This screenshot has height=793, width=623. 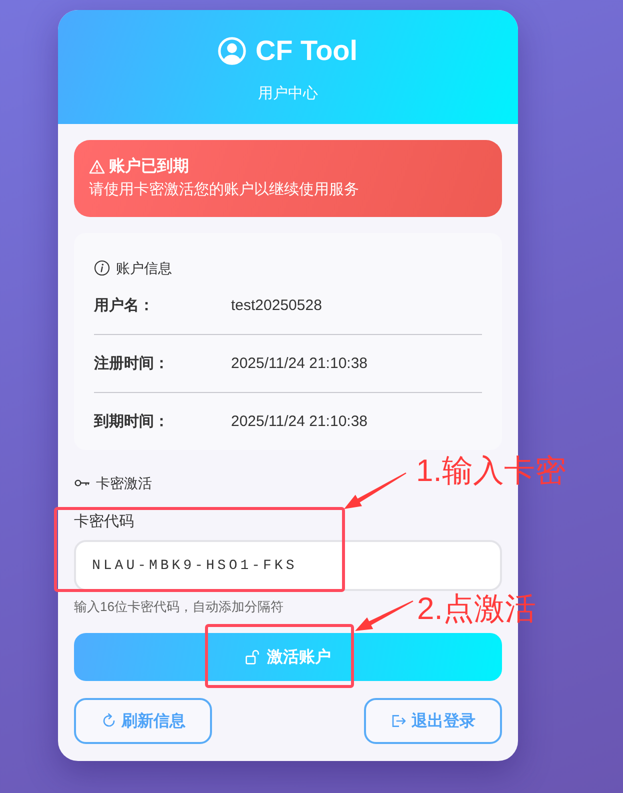 What do you see at coordinates (132, 364) in the screenshot?
I see `field-label: 注册时间：` at bounding box center [132, 364].